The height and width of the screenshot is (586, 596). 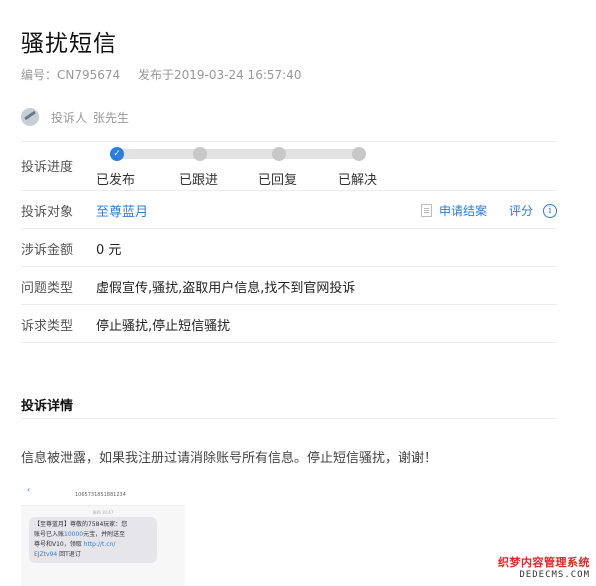 What do you see at coordinates (69, 44) in the screenshot?
I see `page-title: 骚扰短信` at bounding box center [69, 44].